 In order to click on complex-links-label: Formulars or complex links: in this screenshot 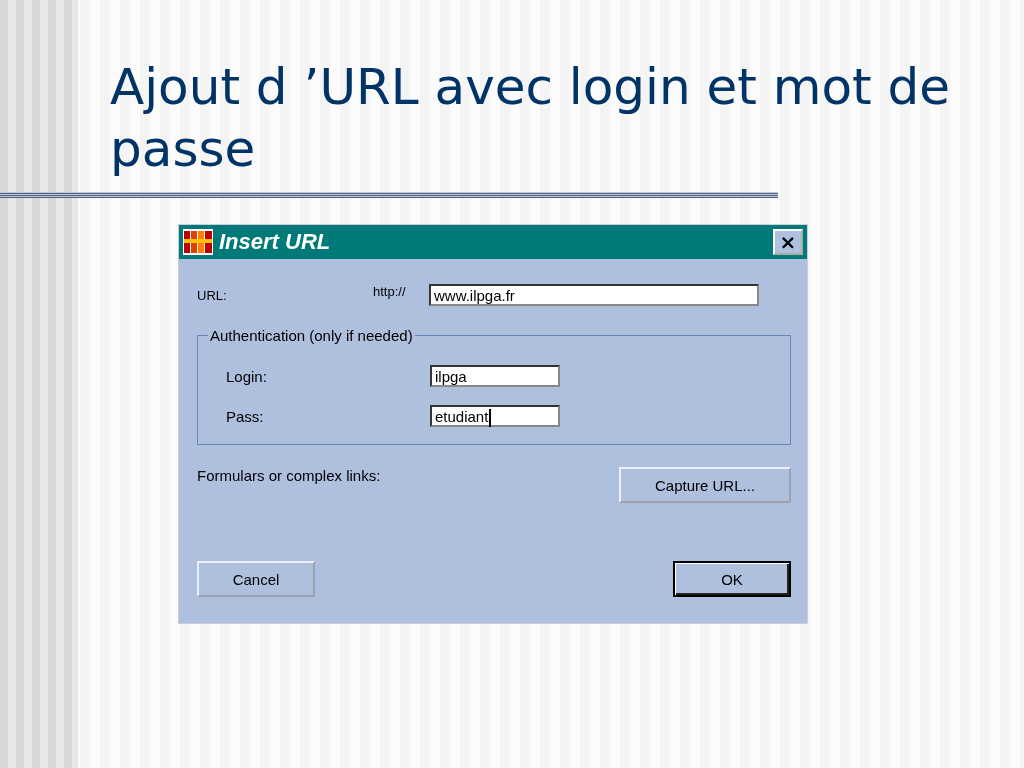, I will do `click(289, 475)`.